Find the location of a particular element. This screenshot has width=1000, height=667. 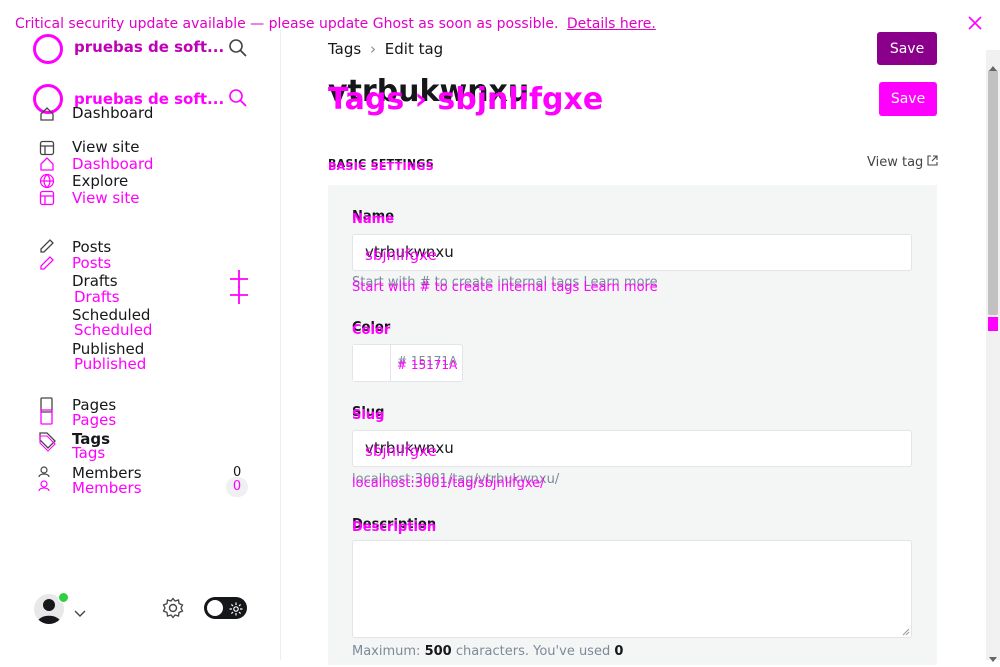

basic-settings-heading-overlay: BASIC SETTINGS is located at coordinates (381, 166).